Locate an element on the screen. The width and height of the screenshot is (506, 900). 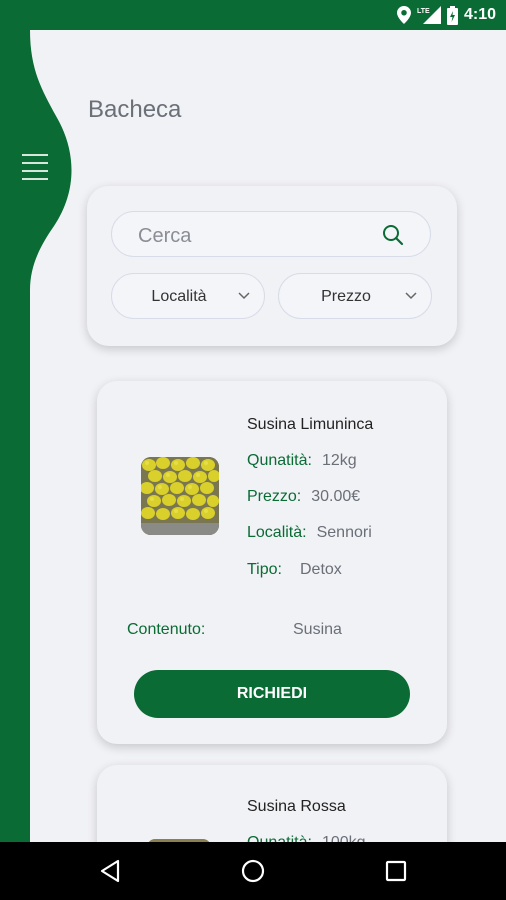
price-filter-label: Prezzo is located at coordinates (346, 296).